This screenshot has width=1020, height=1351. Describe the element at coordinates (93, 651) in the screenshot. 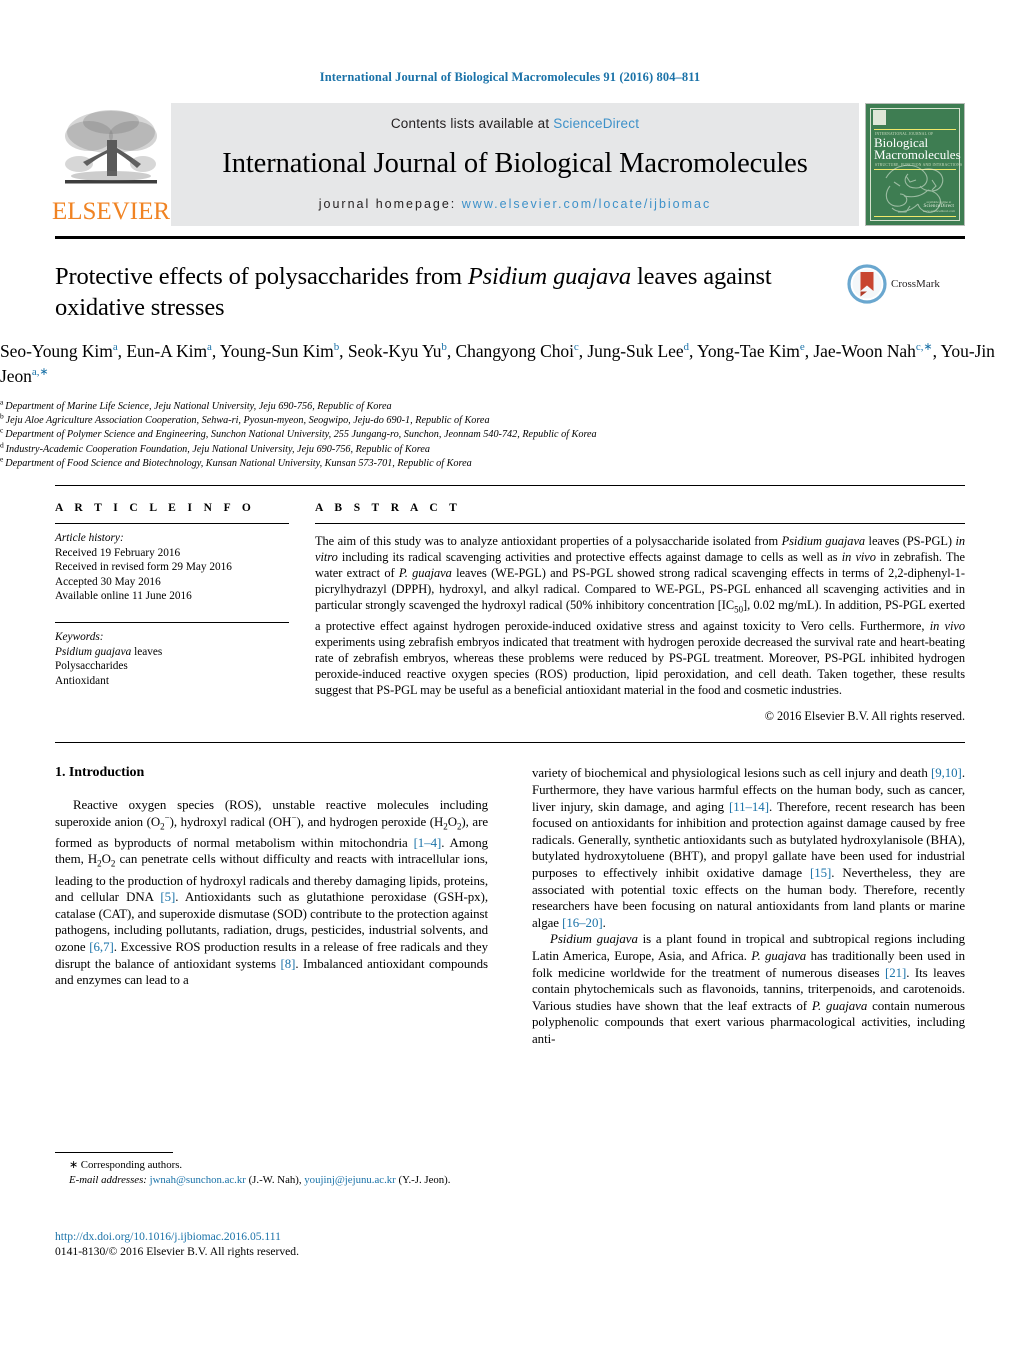

I see `keyword-species: Psidium guajava` at that location.